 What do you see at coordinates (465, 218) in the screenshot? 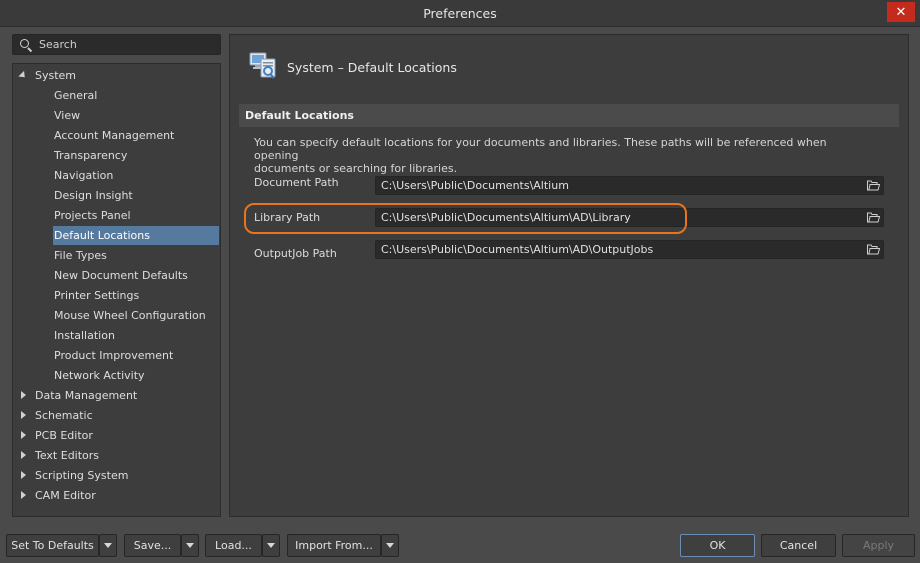
I see `library-path-highlight` at bounding box center [465, 218].